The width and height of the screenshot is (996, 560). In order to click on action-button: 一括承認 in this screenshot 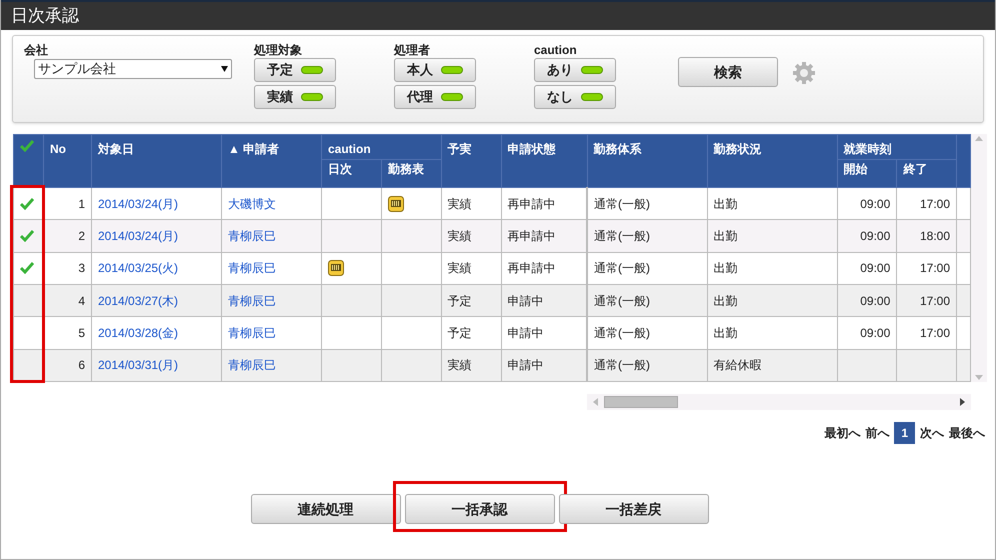, I will do `click(479, 509)`.